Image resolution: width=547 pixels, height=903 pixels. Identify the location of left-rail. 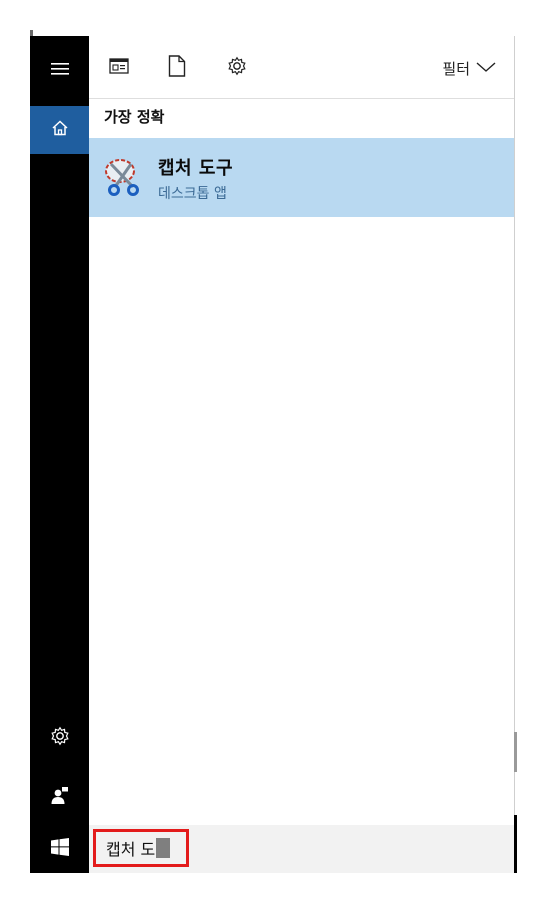
(59, 454).